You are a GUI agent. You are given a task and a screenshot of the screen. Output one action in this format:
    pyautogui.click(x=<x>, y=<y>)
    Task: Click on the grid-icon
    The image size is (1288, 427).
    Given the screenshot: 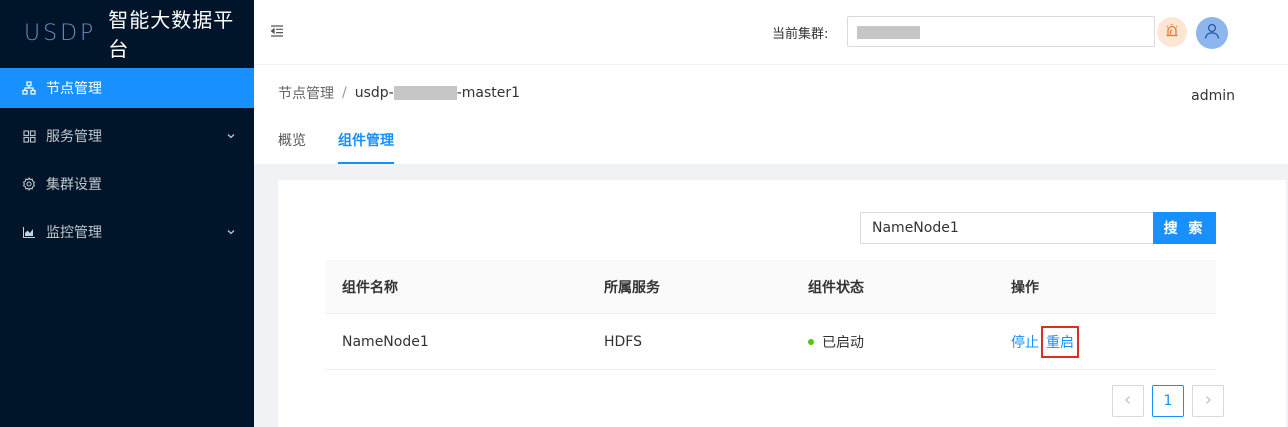 What is the action you would take?
    pyautogui.click(x=29, y=136)
    